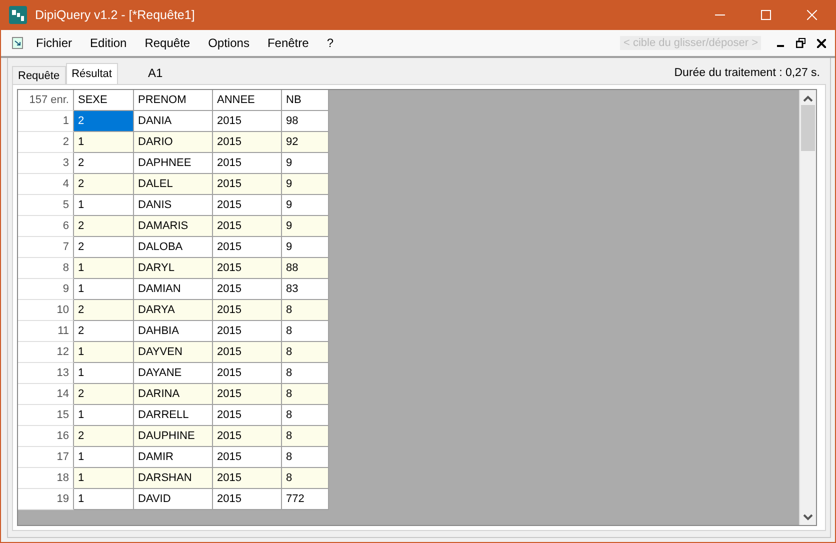 The width and height of the screenshot is (836, 543). I want to click on table-cell: 98, so click(305, 121).